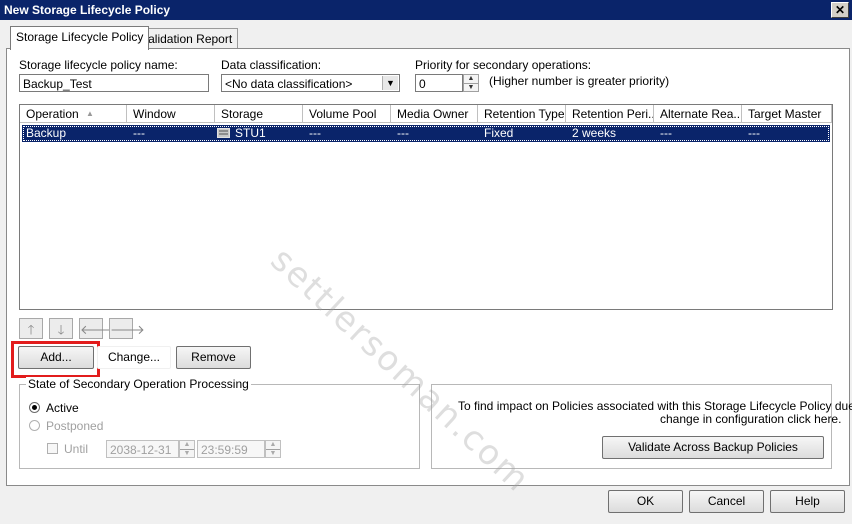 The height and width of the screenshot is (524, 852). I want to click on move-up-button: 🡑, so click(31, 328).